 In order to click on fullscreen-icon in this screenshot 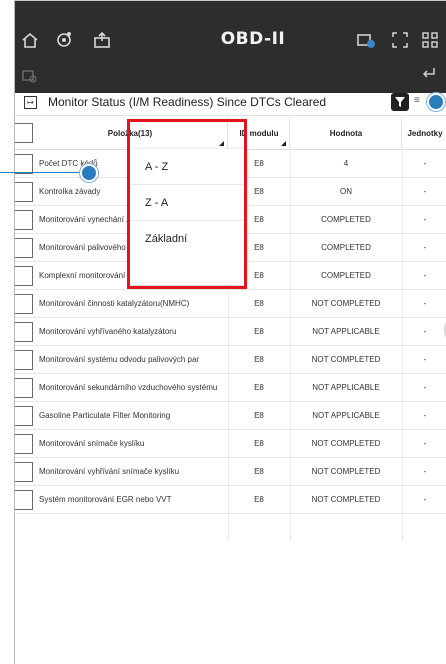, I will do `click(400, 40)`.